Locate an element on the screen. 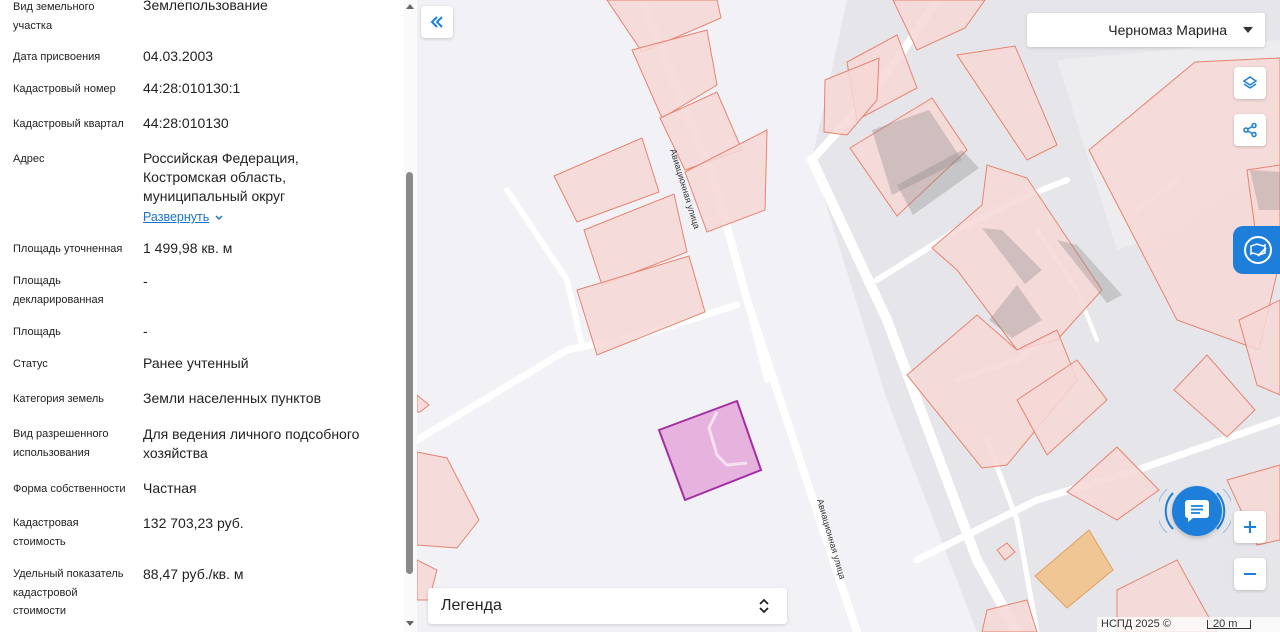 The width and height of the screenshot is (1280, 632). property-value: 132 703,23 руб. is located at coordinates (193, 523).